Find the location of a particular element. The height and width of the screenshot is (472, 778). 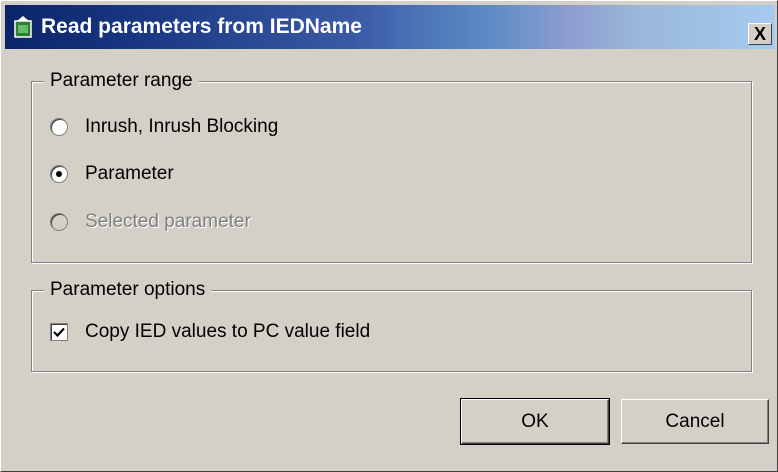

radio-selected-parameter is located at coordinates (59, 222).